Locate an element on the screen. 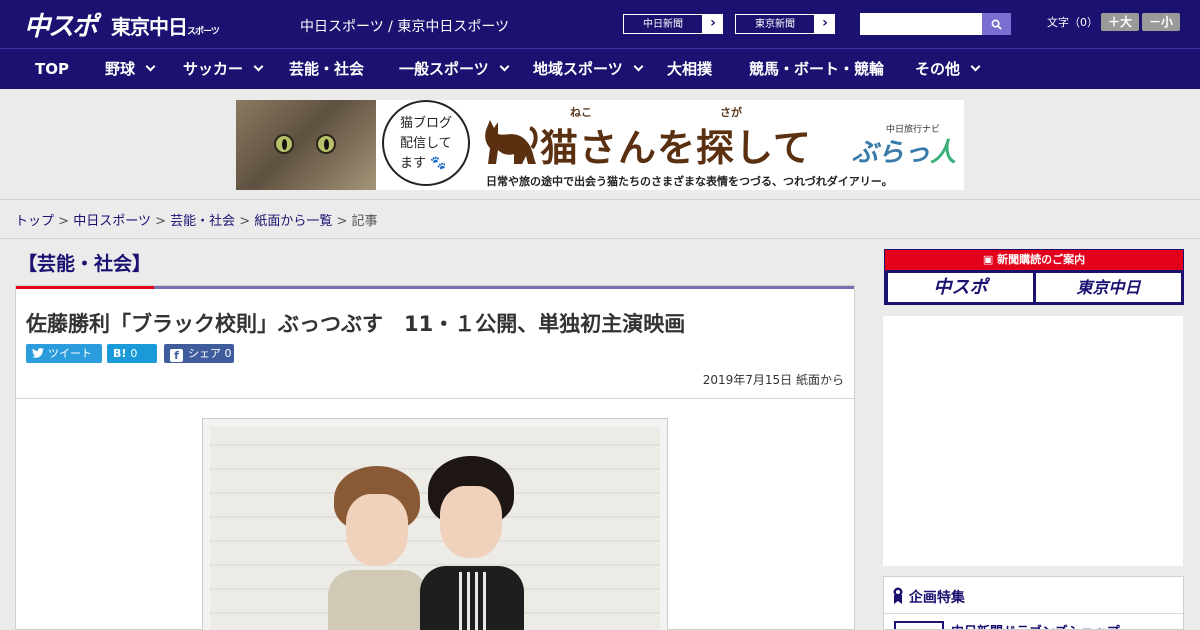  feature-box: 企画特集 中日新聞ドラゴンズショップ is located at coordinates (1033, 603).